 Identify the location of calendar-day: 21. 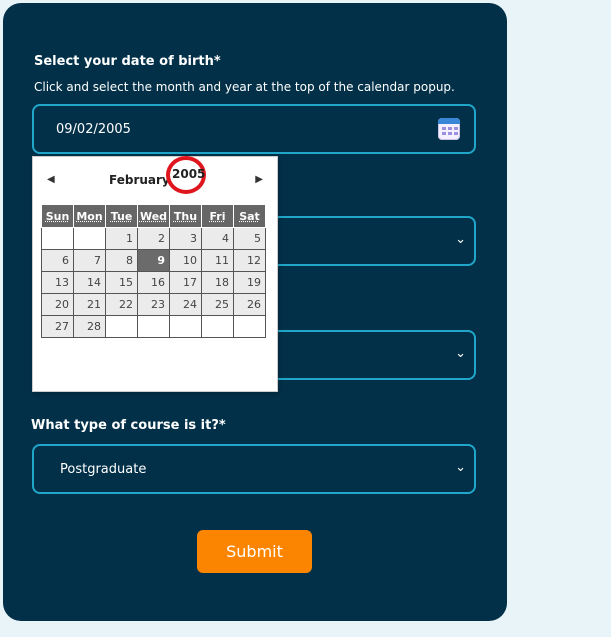
(89, 304).